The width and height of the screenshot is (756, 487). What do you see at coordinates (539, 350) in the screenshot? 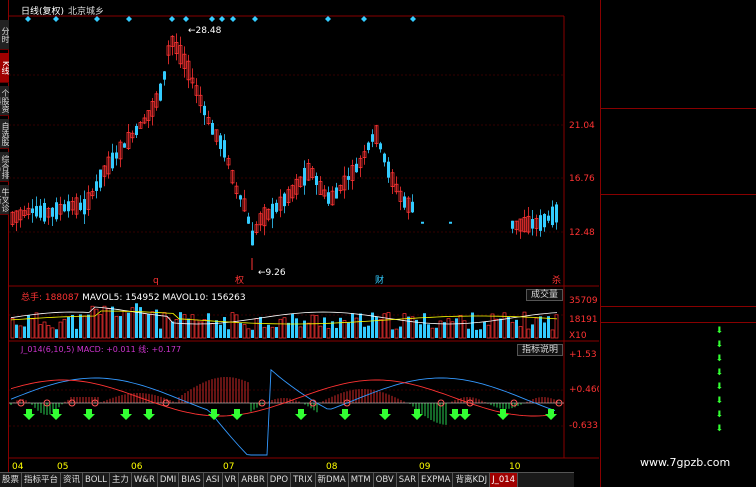
I see `indicator-help-button: 指标说明` at bounding box center [539, 350].